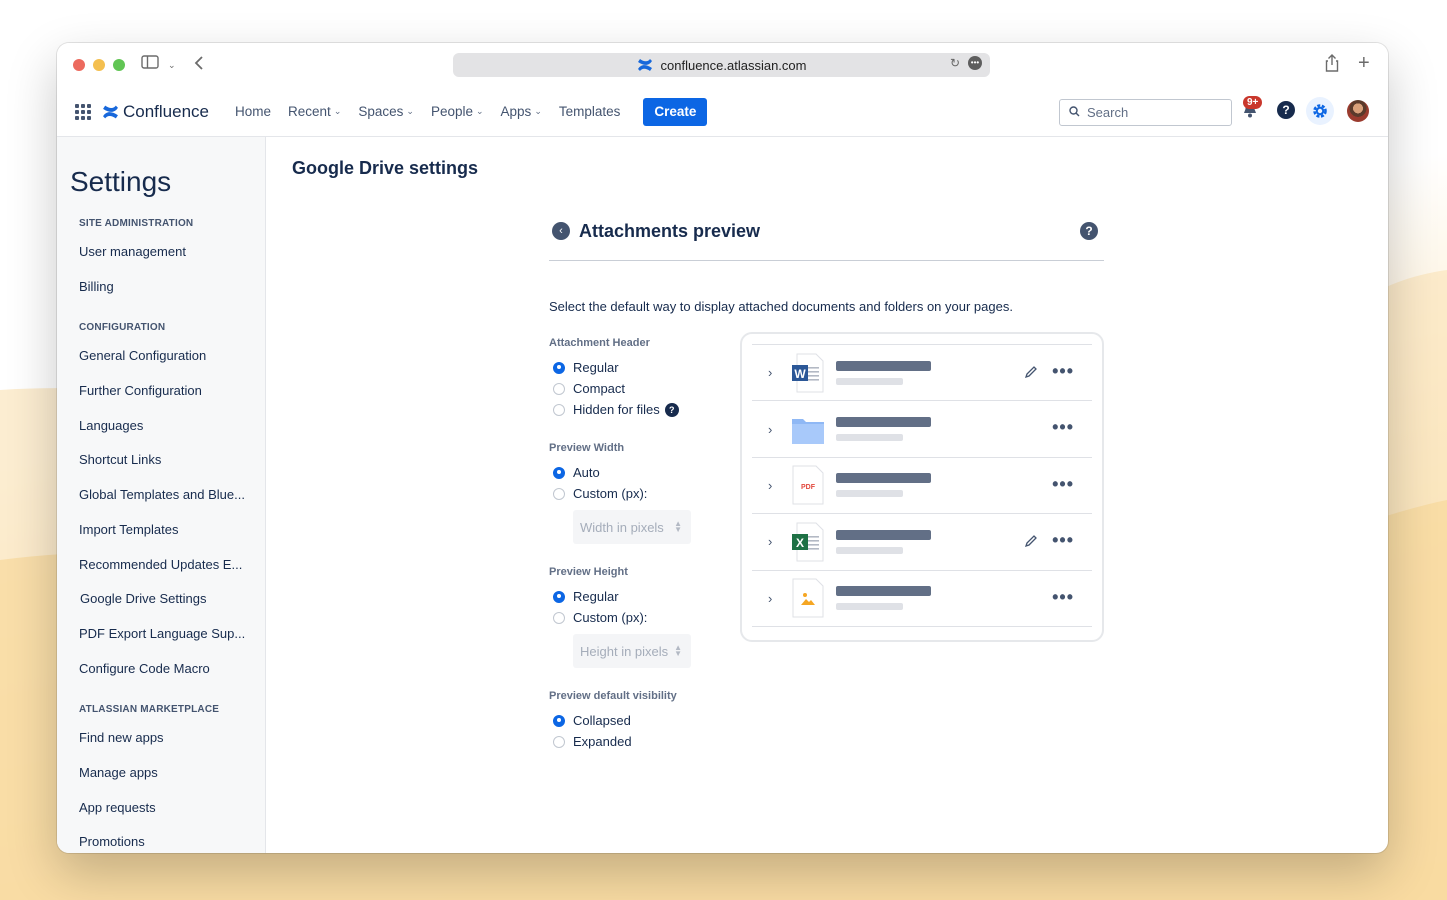  Describe the element at coordinates (150, 65) in the screenshot. I see `sidebar-toggle-icon` at that location.